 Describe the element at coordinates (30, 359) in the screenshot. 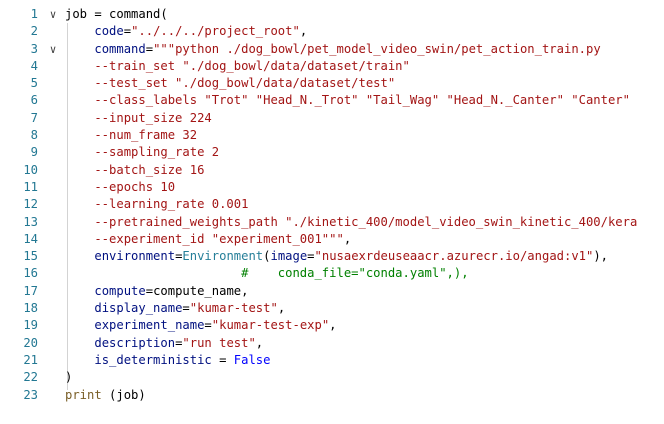

I see `line-number: 21` at that location.